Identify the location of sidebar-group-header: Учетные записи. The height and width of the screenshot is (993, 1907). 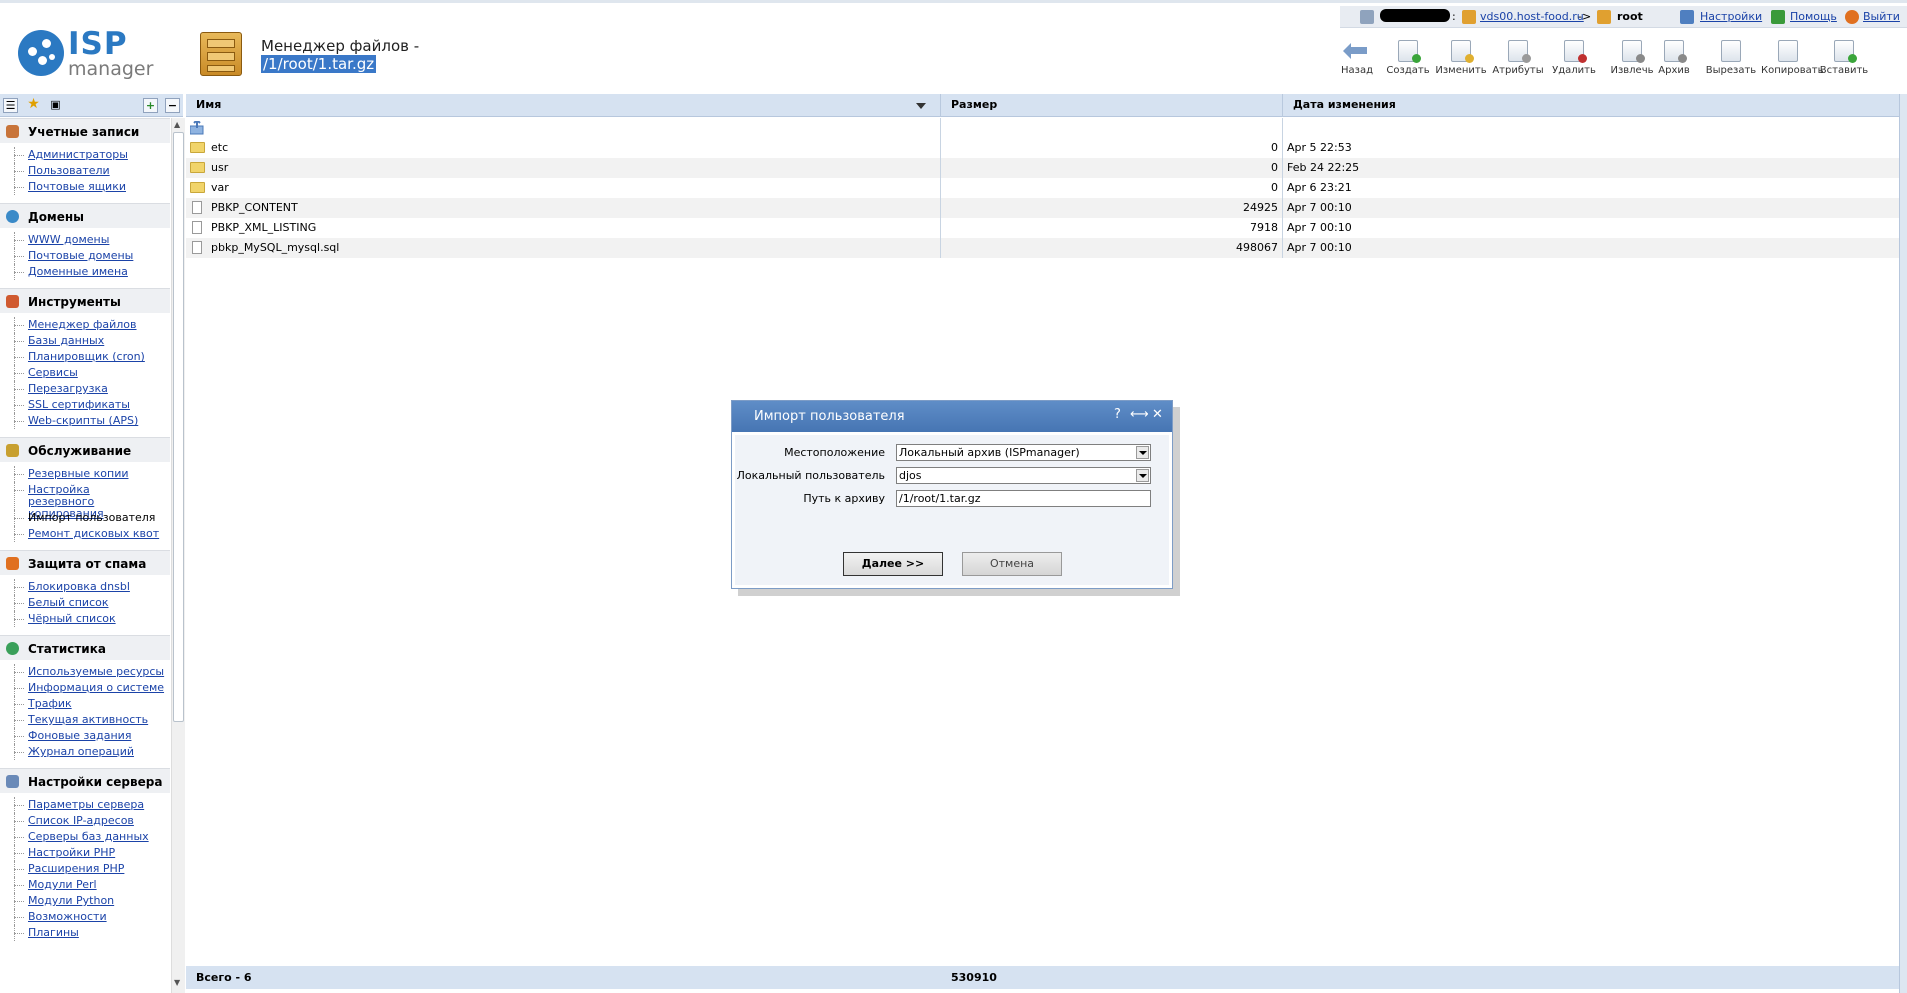
(85, 130).